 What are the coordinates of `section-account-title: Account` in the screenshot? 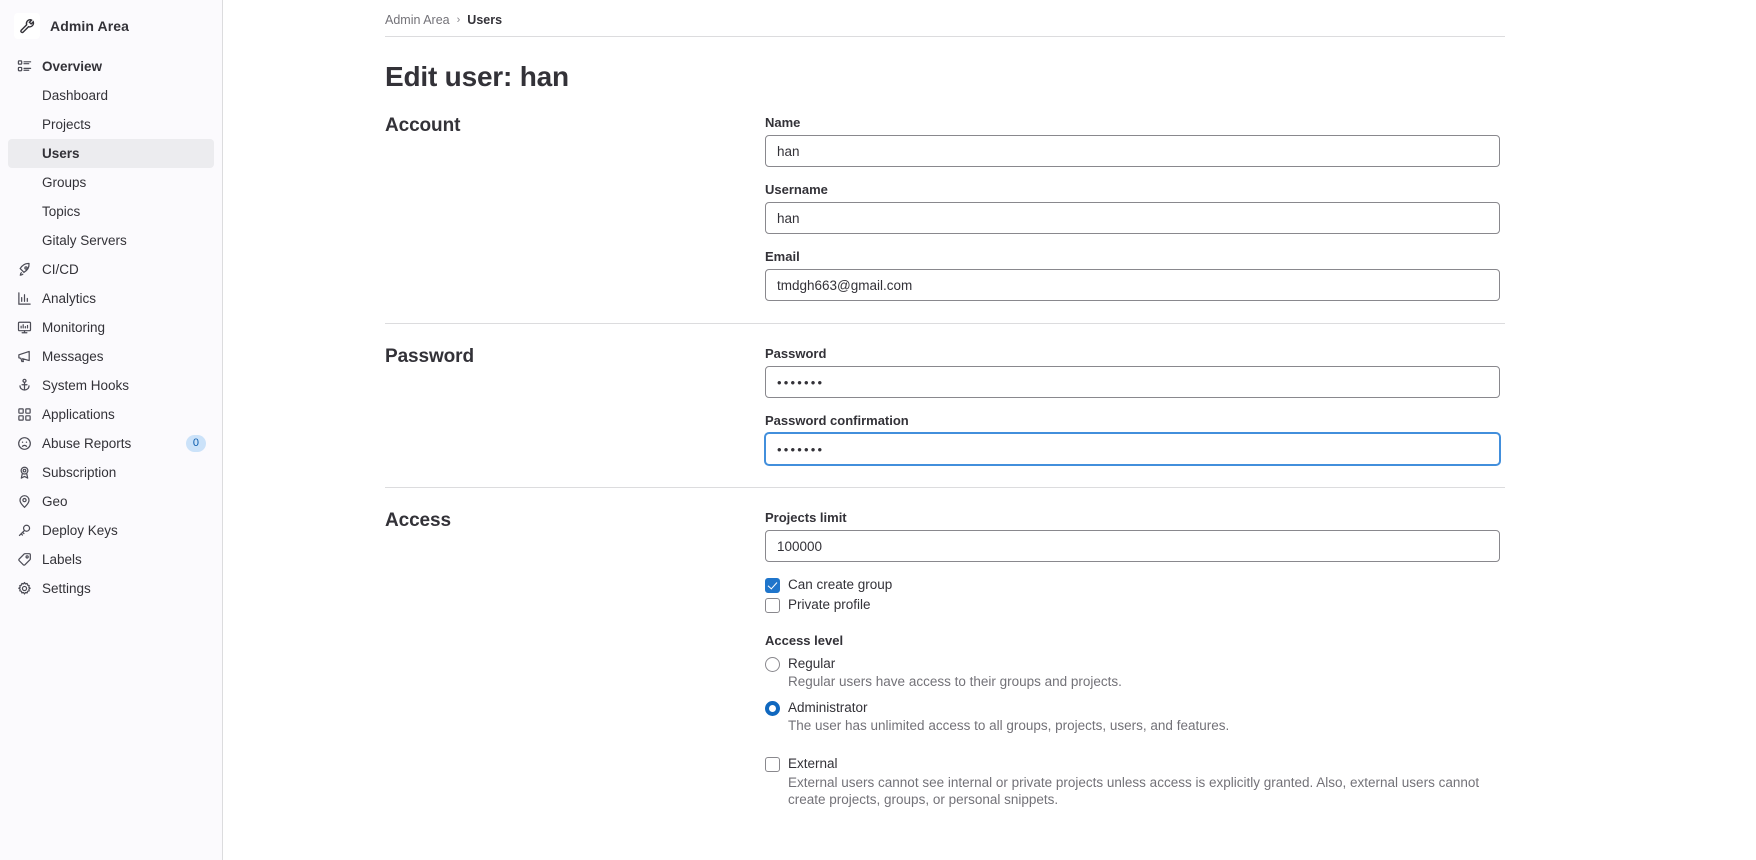 It's located at (423, 125).